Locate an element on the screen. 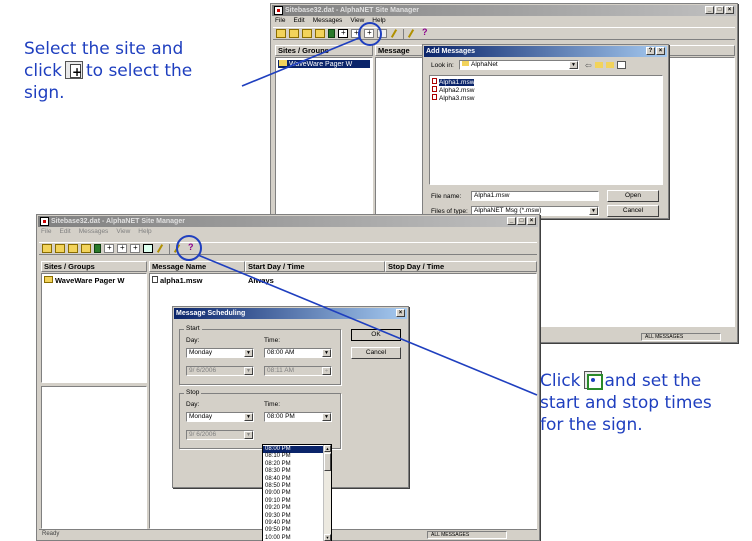 The height and width of the screenshot is (541, 752). front-col-message-name: Message Name is located at coordinates (197, 266).